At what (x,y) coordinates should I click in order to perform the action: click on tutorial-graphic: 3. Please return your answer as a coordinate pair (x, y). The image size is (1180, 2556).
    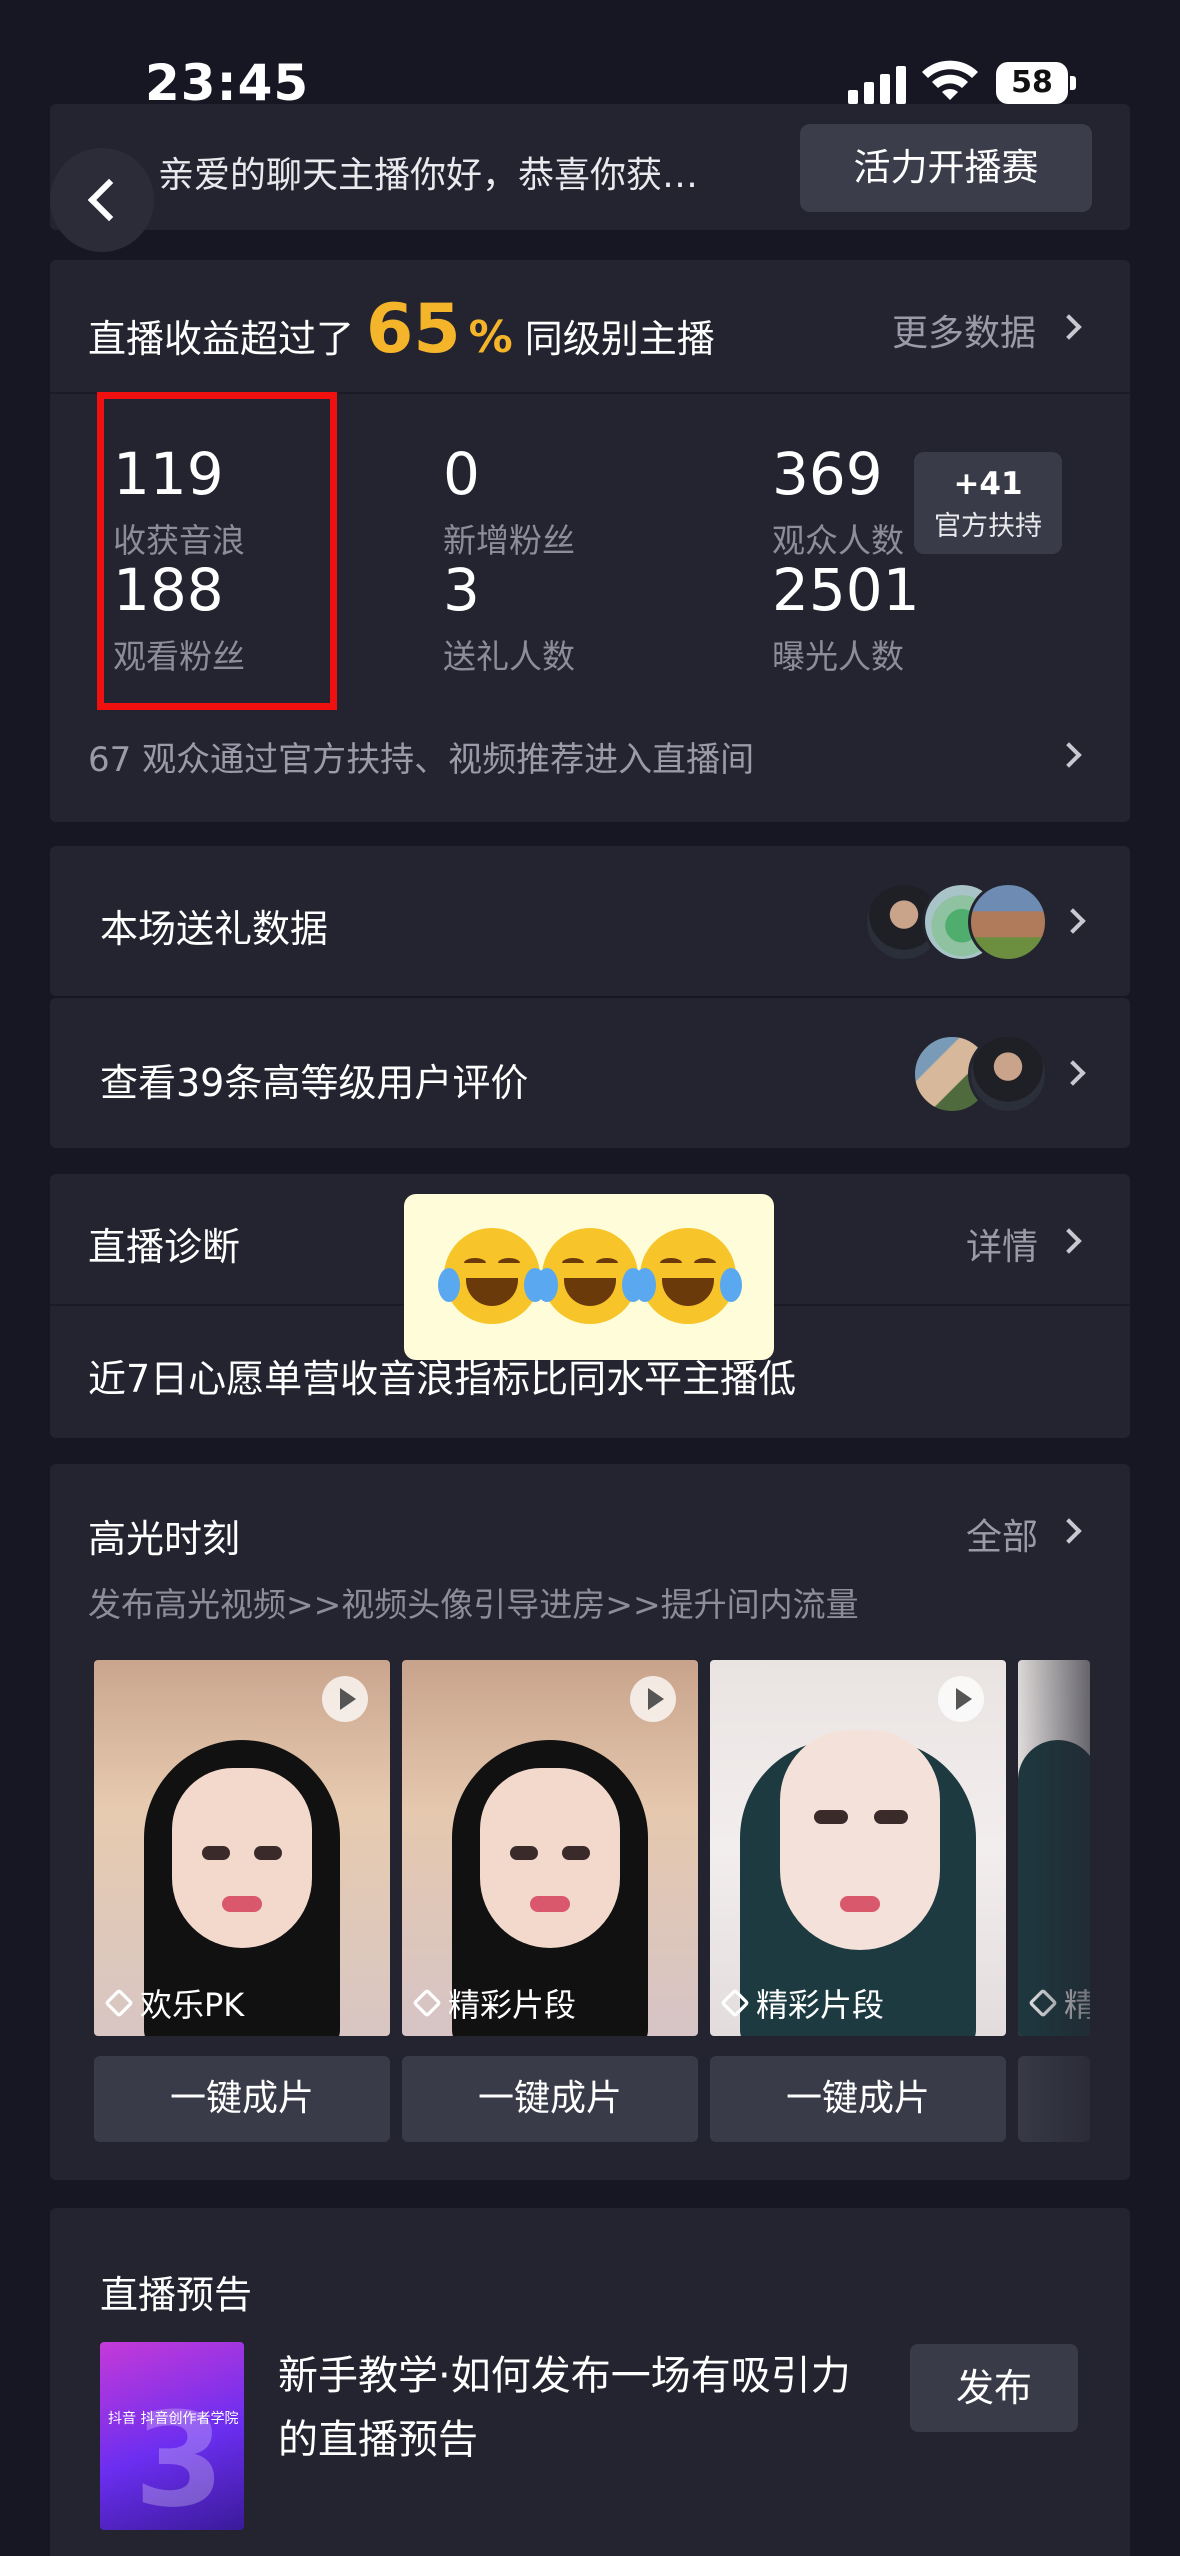
    Looking at the image, I should click on (179, 2457).